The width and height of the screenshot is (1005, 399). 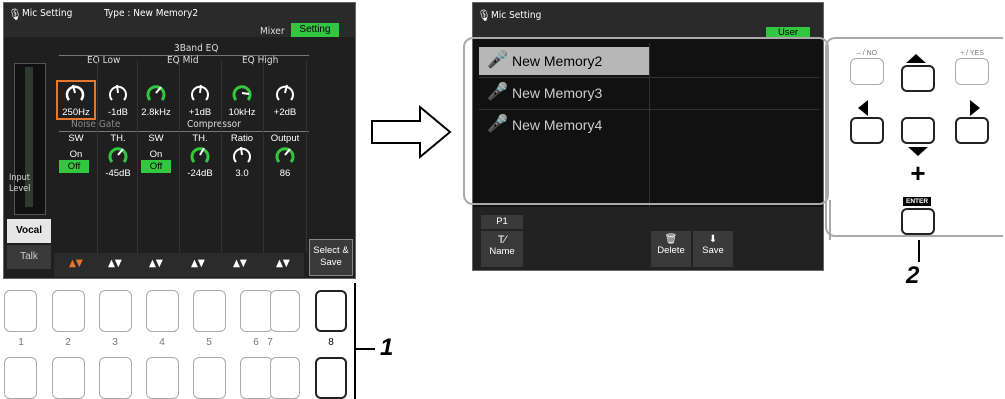 I want to click on eq-mid-label: EQ Mid, so click(x=183, y=60).